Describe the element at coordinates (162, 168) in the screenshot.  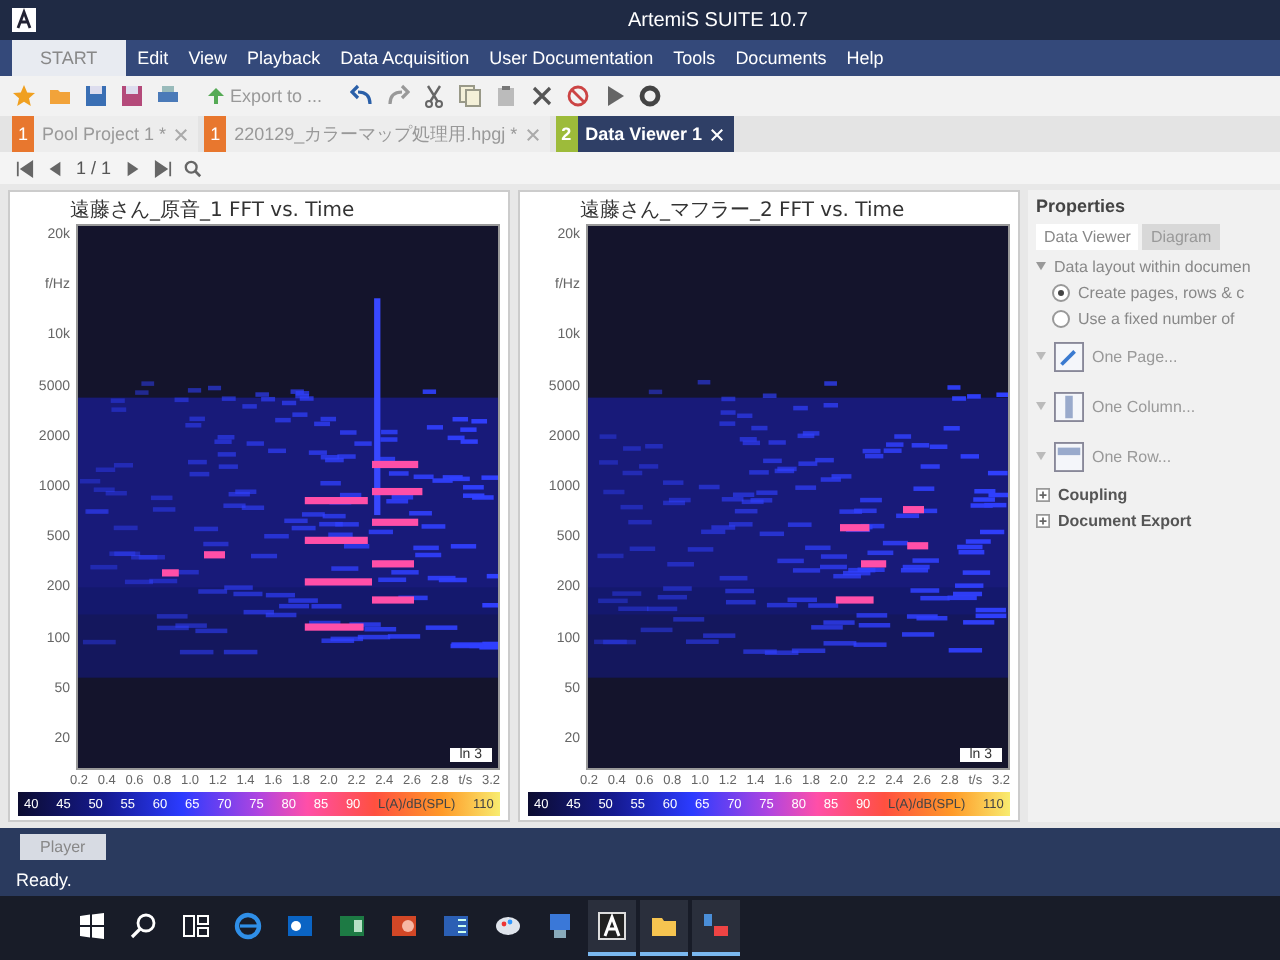
I see `last-page-icon` at that location.